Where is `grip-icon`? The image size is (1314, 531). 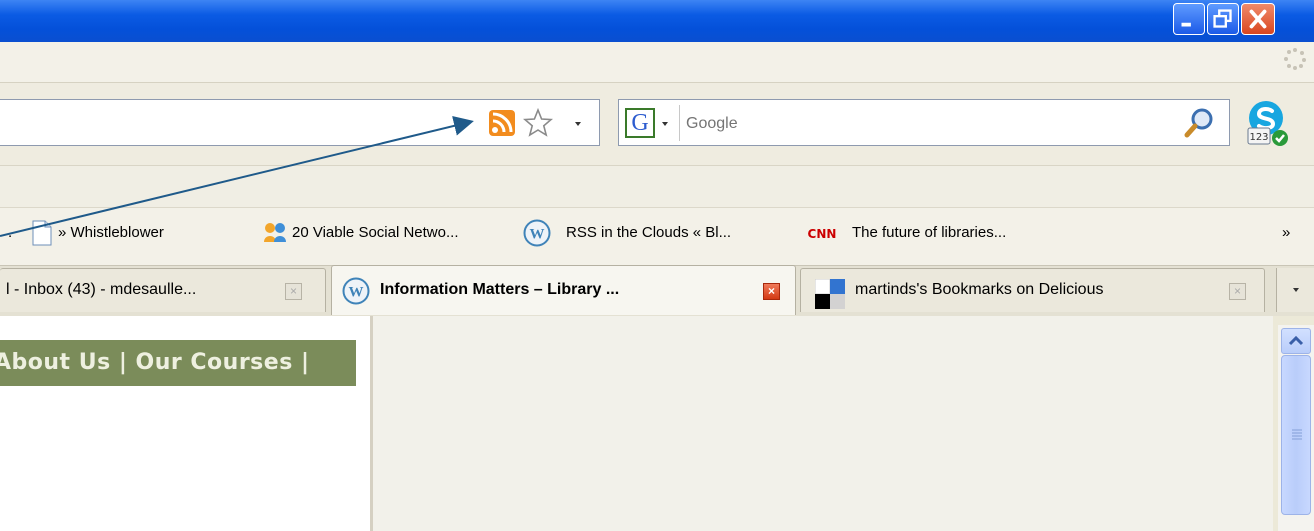
grip-icon is located at coordinates (1297, 434).